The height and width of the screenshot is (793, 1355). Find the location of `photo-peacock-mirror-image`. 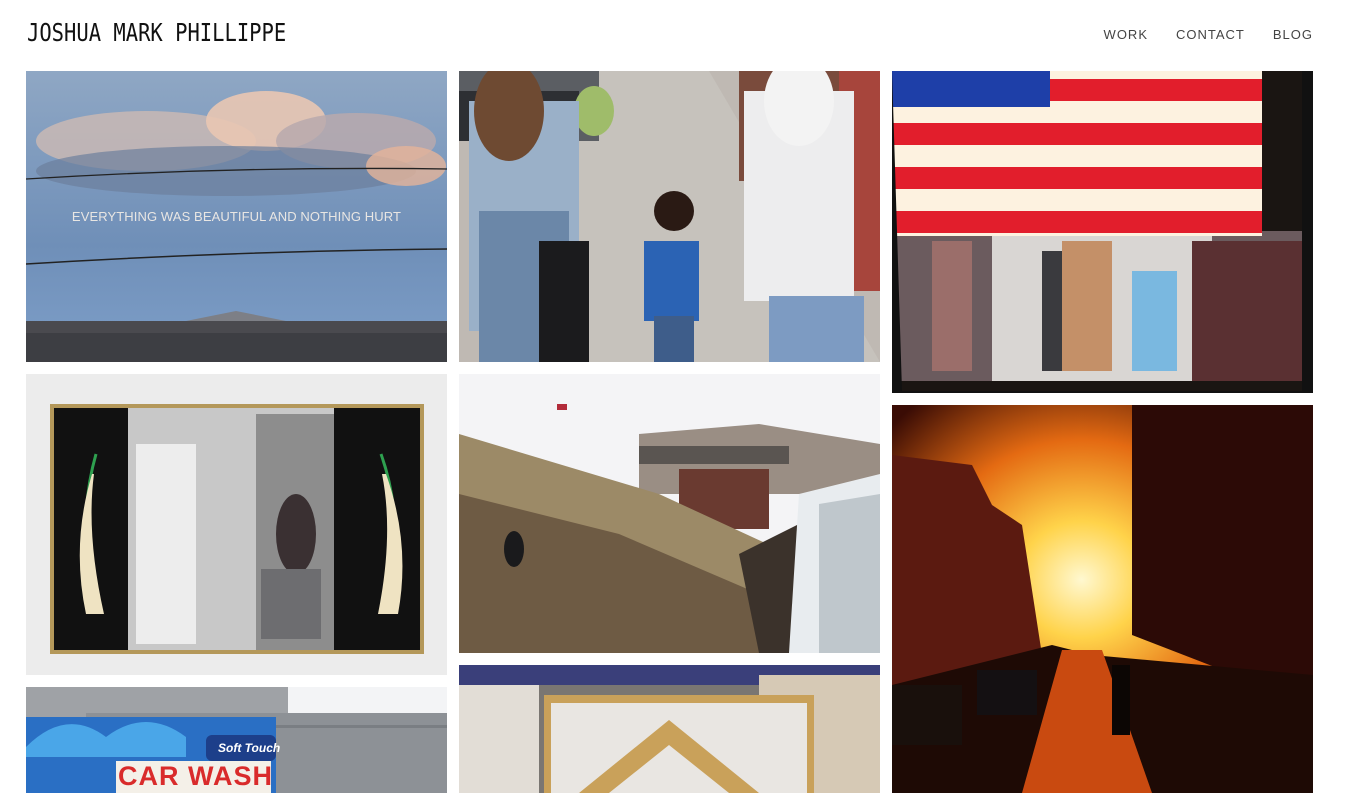

photo-peacock-mirror-image is located at coordinates (236, 524).